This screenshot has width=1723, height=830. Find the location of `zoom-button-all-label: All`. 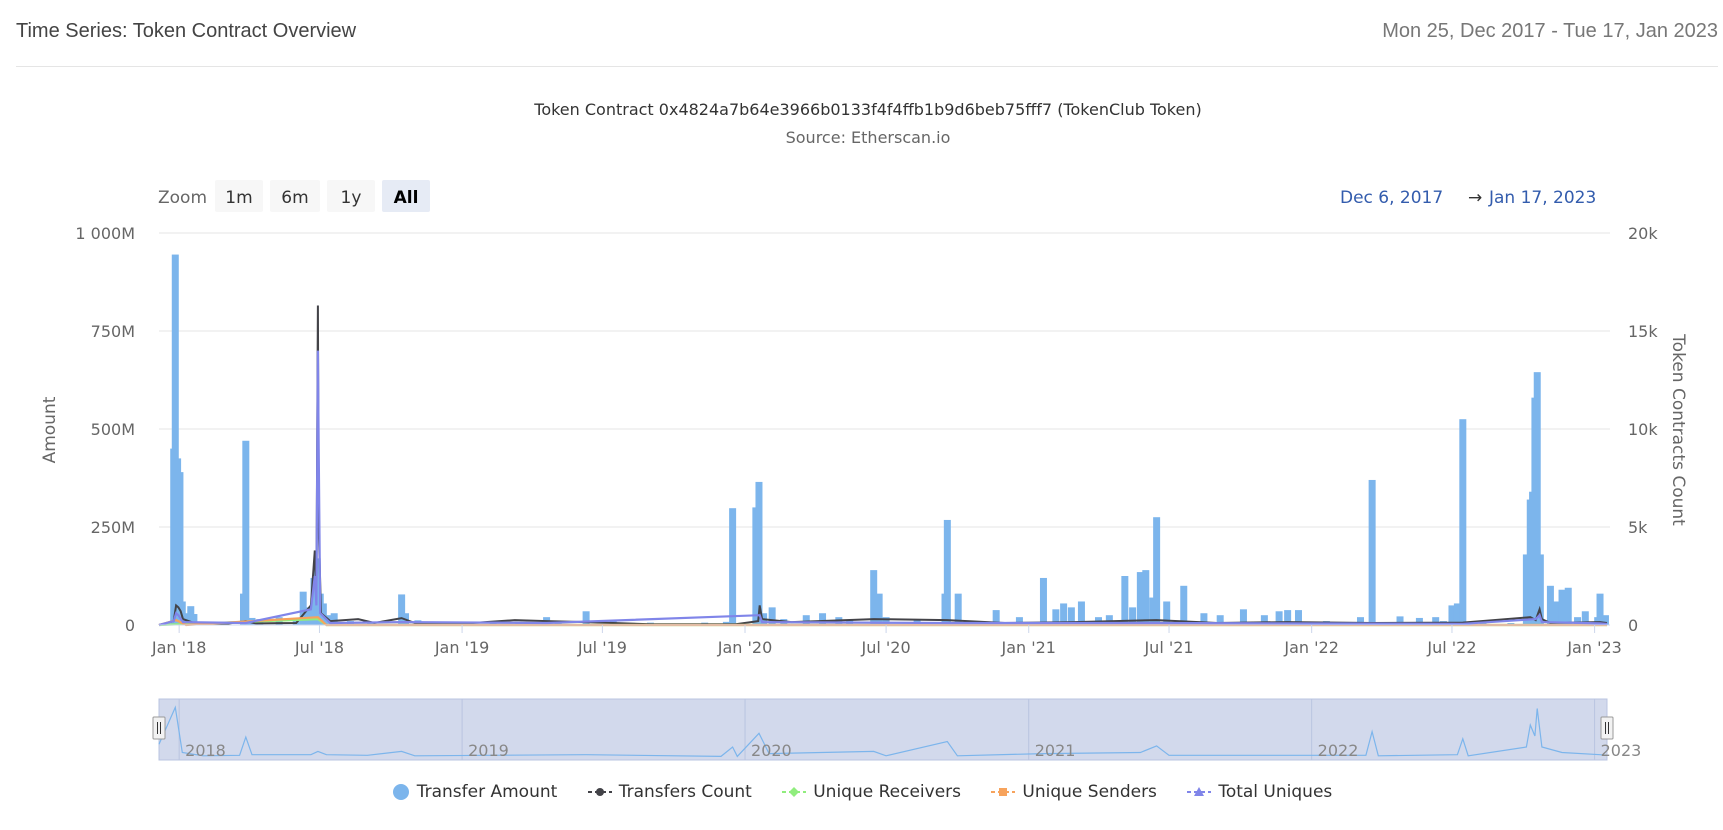

zoom-button-all-label: All is located at coordinates (406, 198).